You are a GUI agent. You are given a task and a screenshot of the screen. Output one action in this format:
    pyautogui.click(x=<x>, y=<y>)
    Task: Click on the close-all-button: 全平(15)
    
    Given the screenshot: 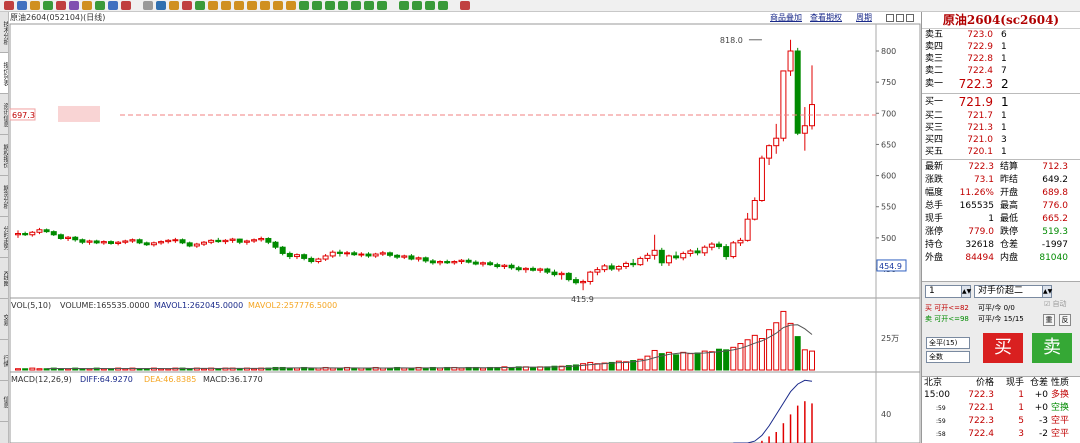 What is the action you would take?
    pyautogui.click(x=948, y=343)
    